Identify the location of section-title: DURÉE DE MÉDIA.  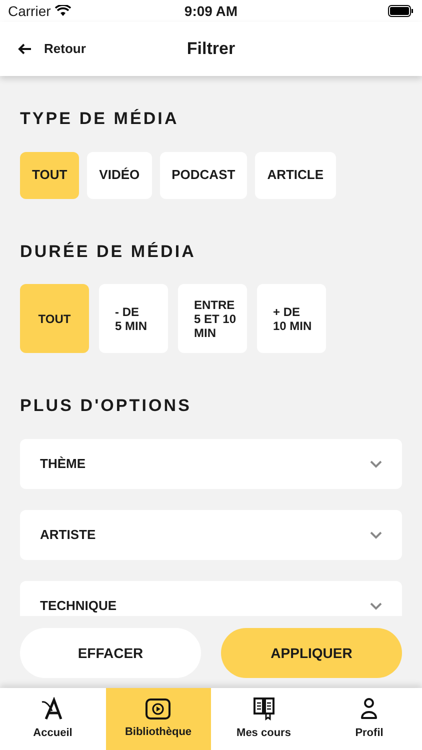
(108, 251).